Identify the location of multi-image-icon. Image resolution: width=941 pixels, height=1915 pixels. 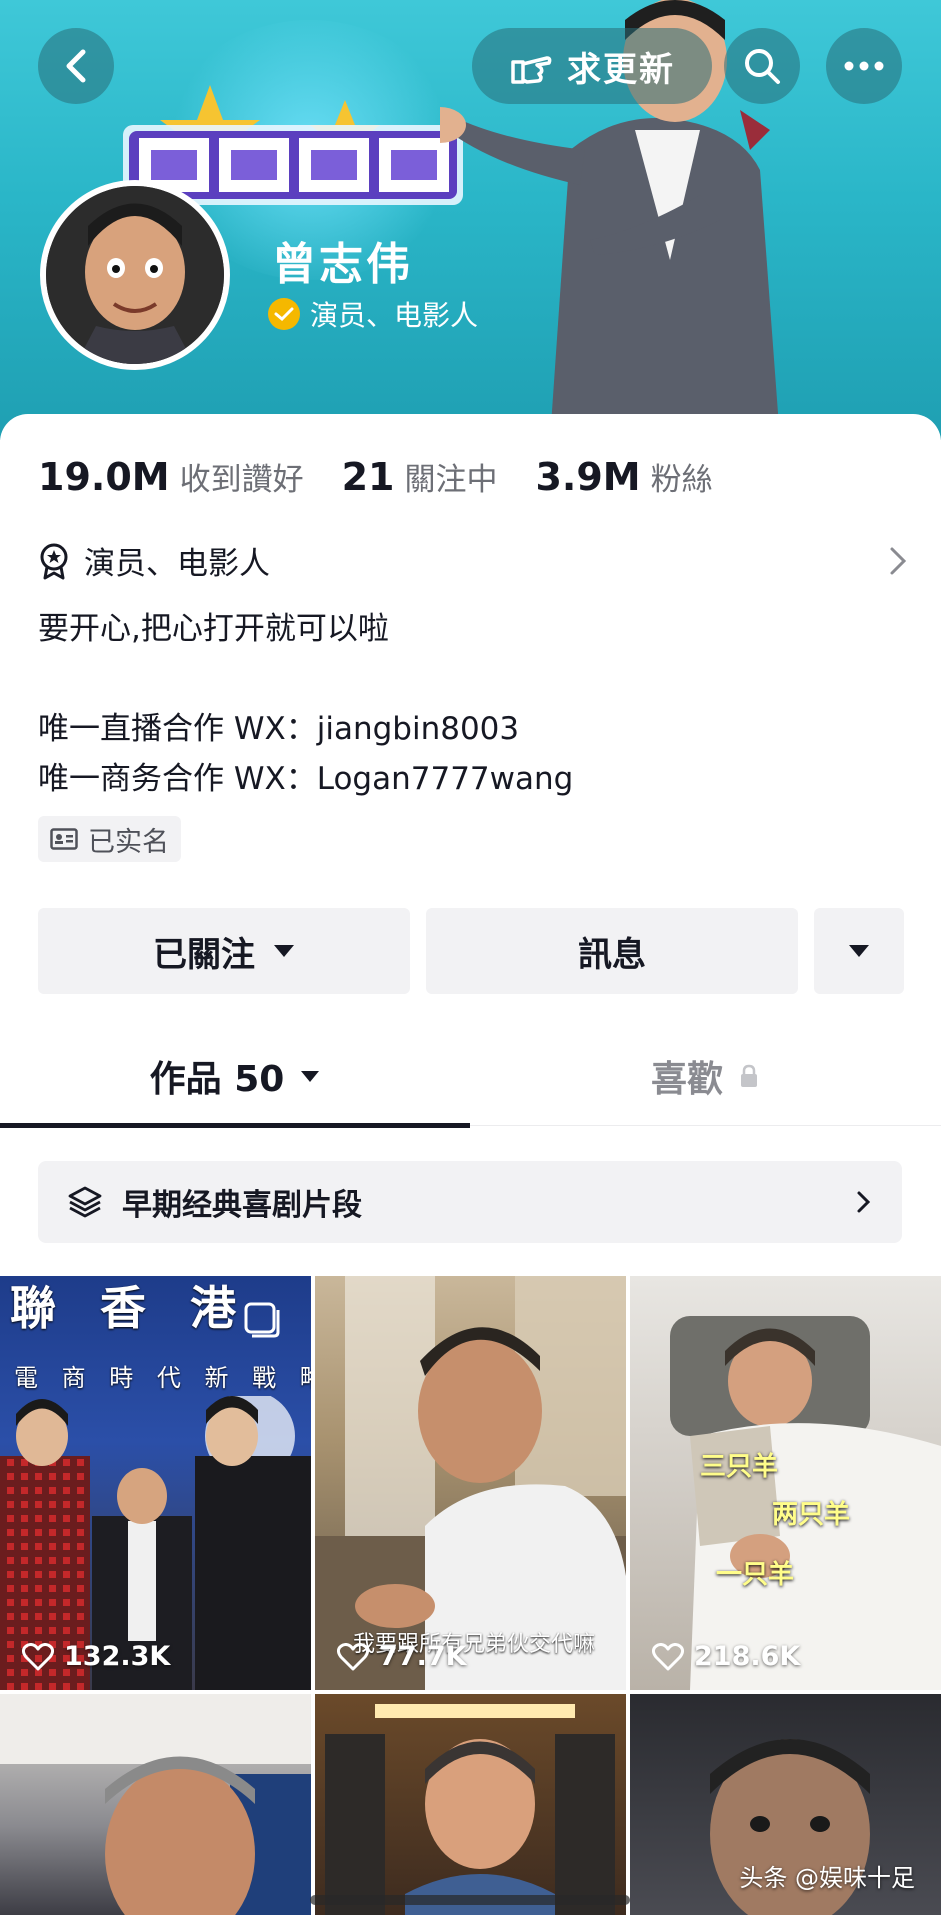
(262, 1320).